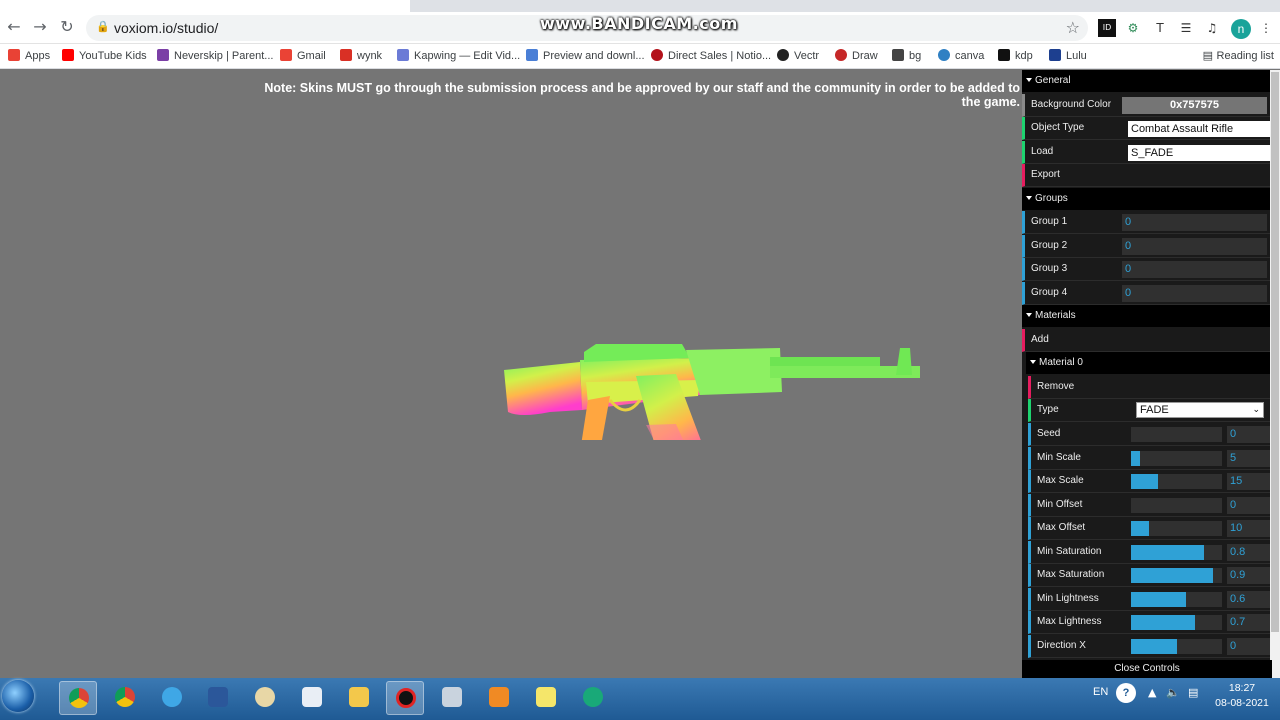 This screenshot has height=720, width=1280. Describe the element at coordinates (1100, 692) in the screenshot. I see `language-indicator: EN` at that location.